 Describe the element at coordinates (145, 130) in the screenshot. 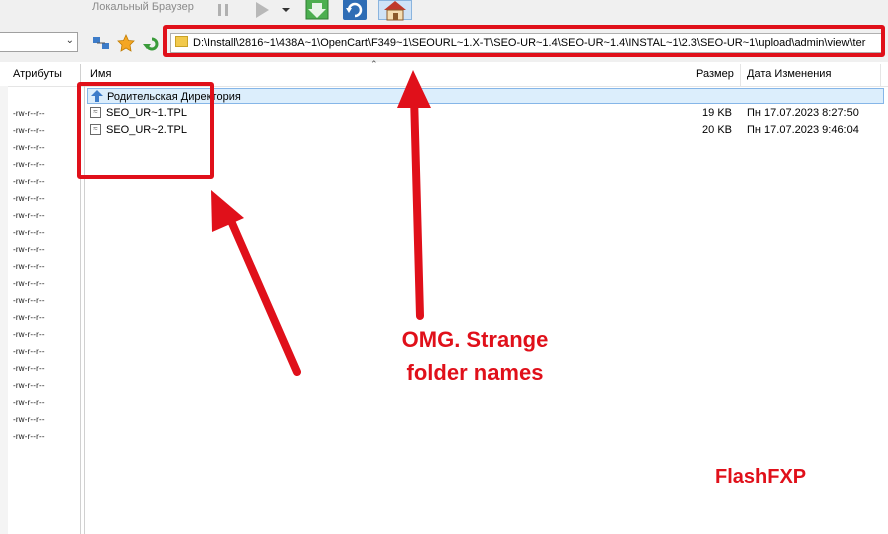

I see `files-highlight-box` at that location.